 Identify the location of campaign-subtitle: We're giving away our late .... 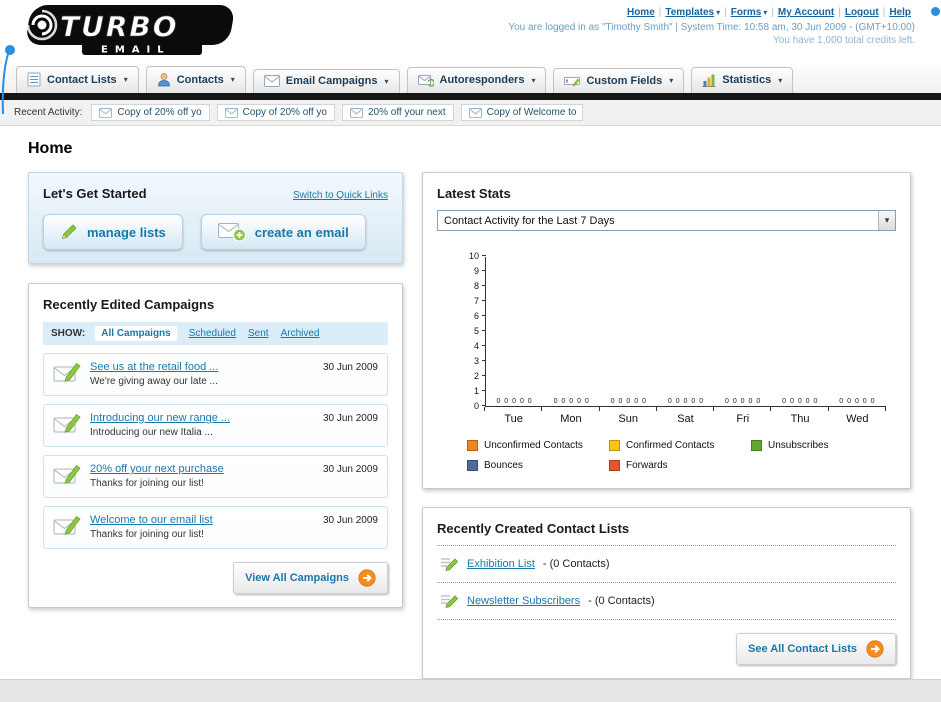
(154, 381).